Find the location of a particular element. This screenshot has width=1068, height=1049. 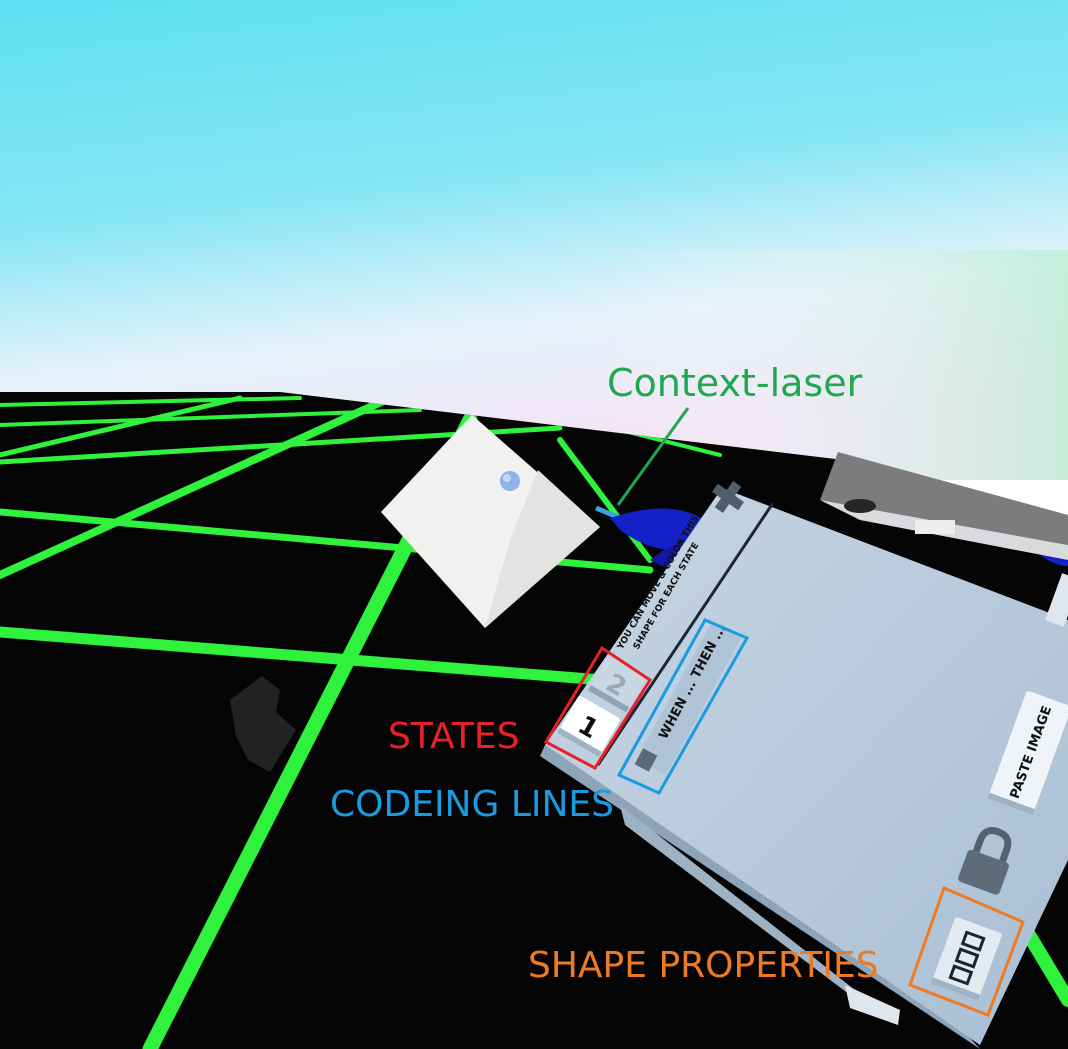

shape-handle-sphere is located at coordinates (510, 481).